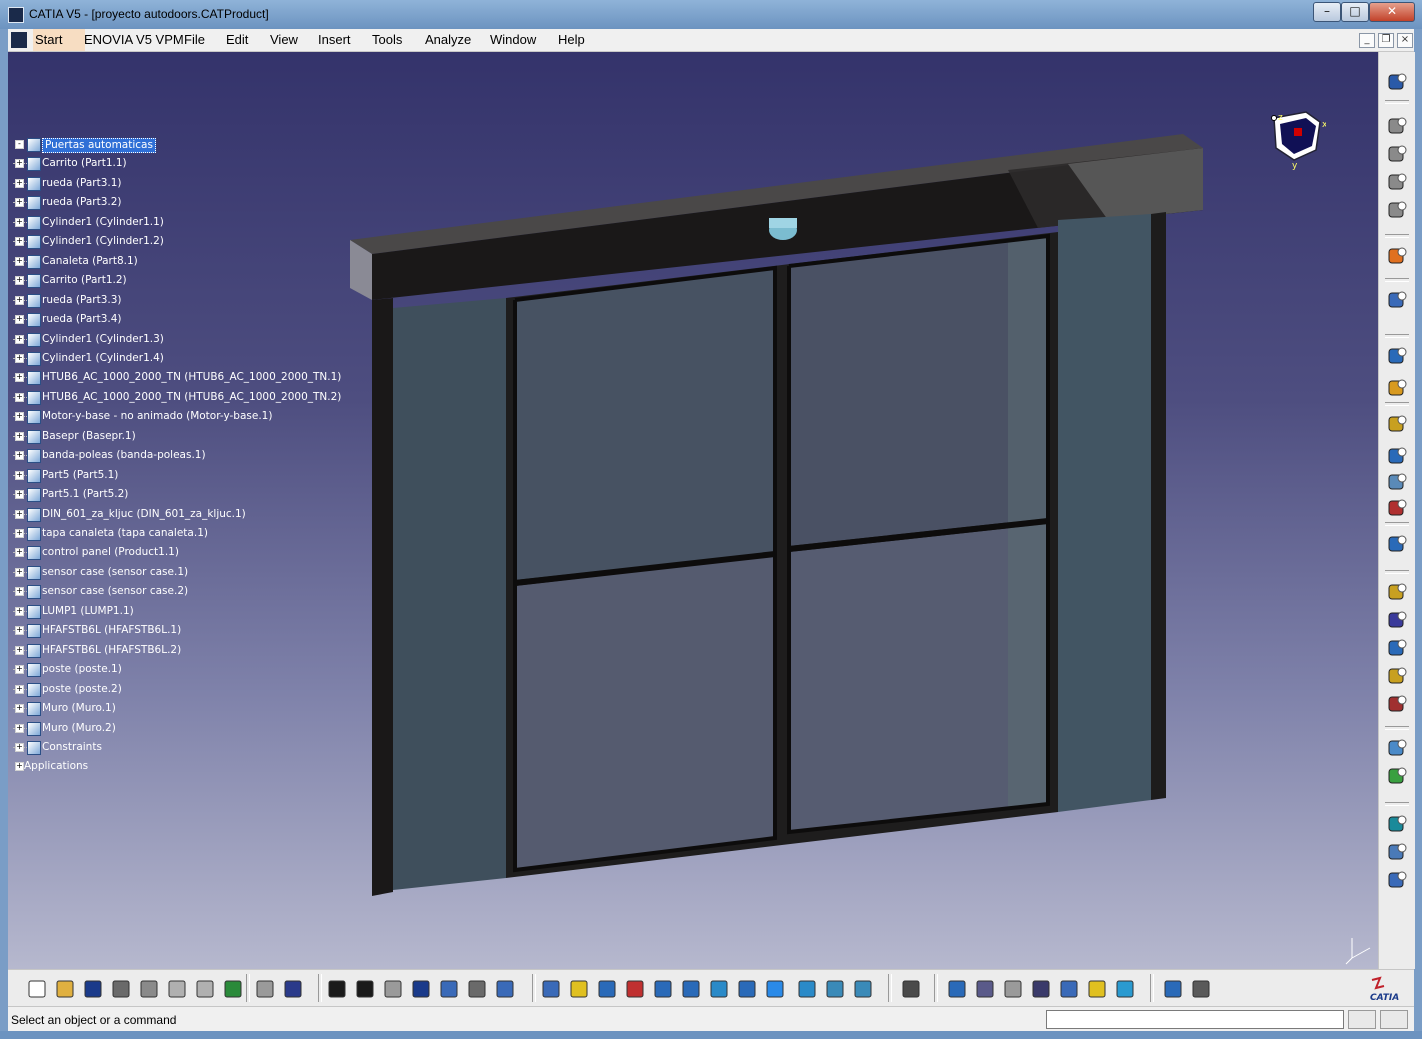  Describe the element at coordinates (19, 144) in the screenshot. I see `tree-collapse-toggle: -` at that location.